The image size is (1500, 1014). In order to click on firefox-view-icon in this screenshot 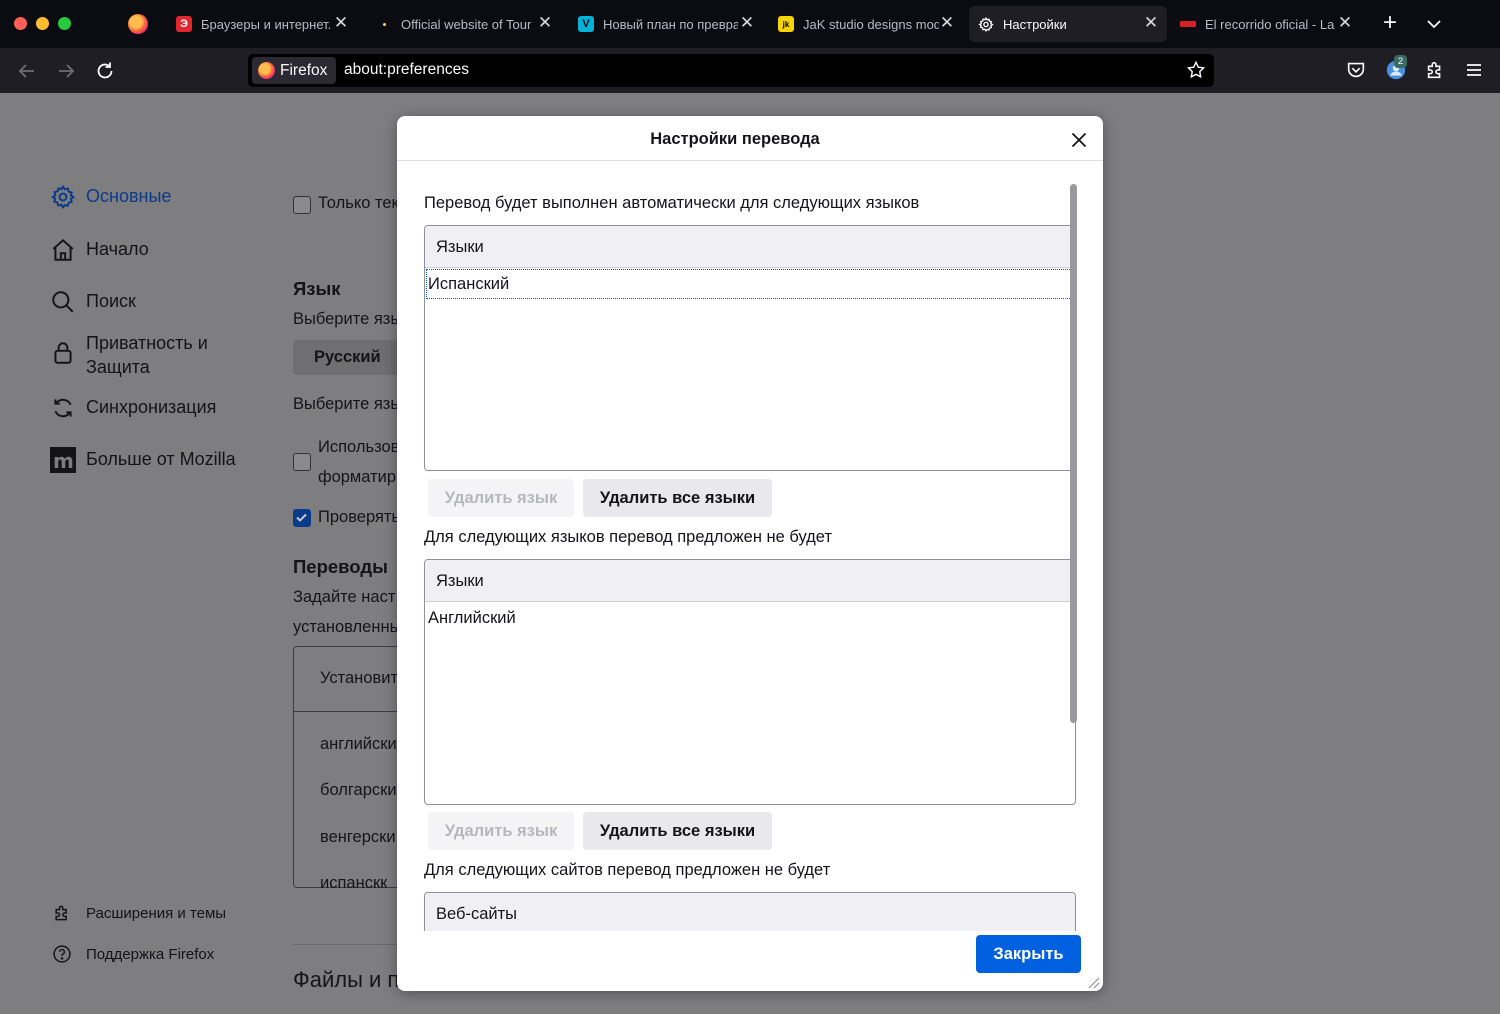, I will do `click(138, 24)`.